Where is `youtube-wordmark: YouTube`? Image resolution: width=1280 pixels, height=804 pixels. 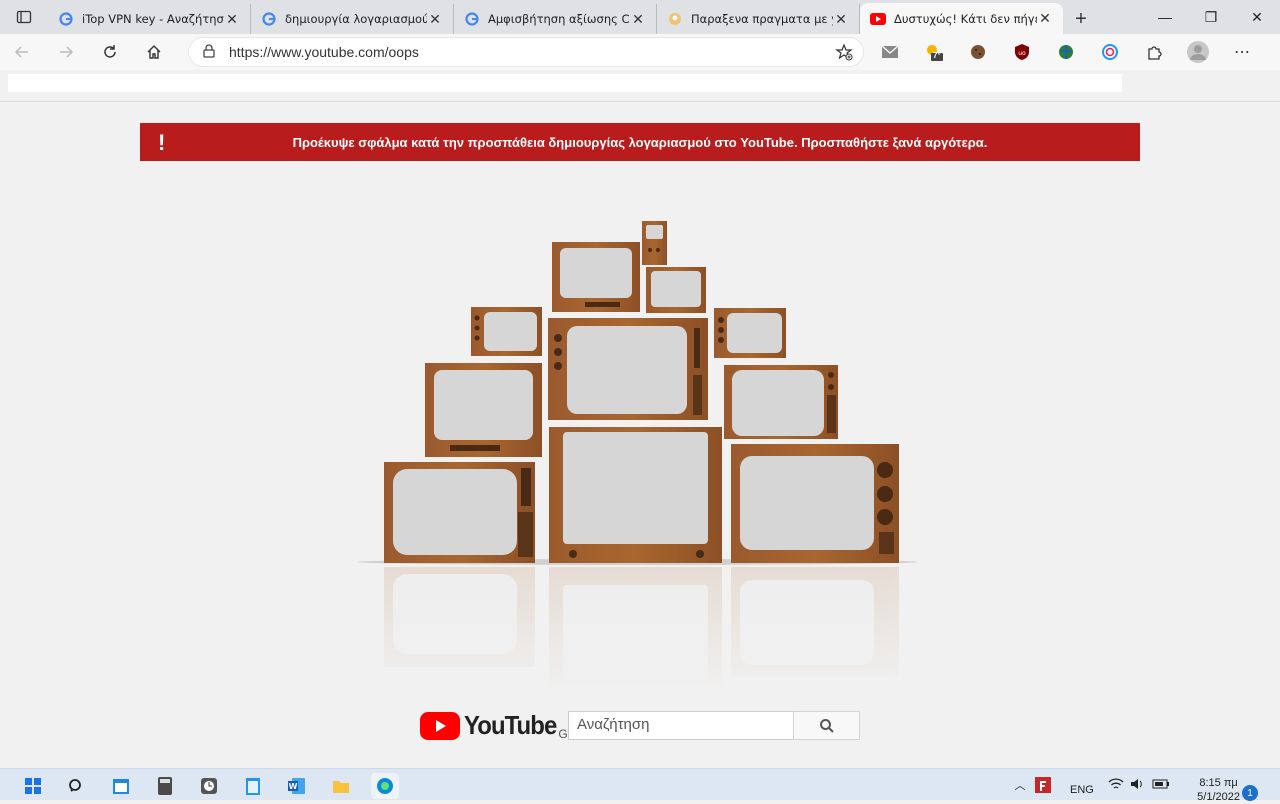 youtube-wordmark: YouTube is located at coordinates (510, 725).